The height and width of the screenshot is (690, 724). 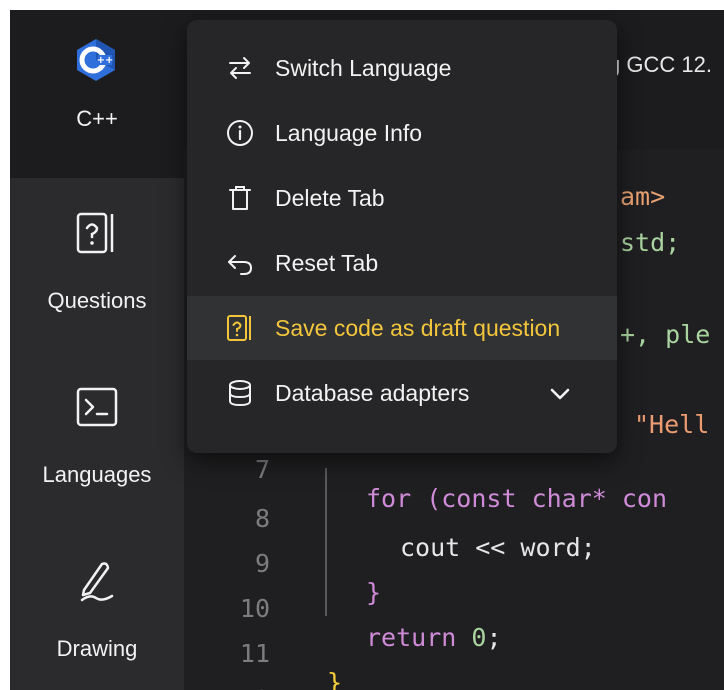 What do you see at coordinates (240, 68) in the screenshot?
I see `switch-arrows-icon` at bounding box center [240, 68].